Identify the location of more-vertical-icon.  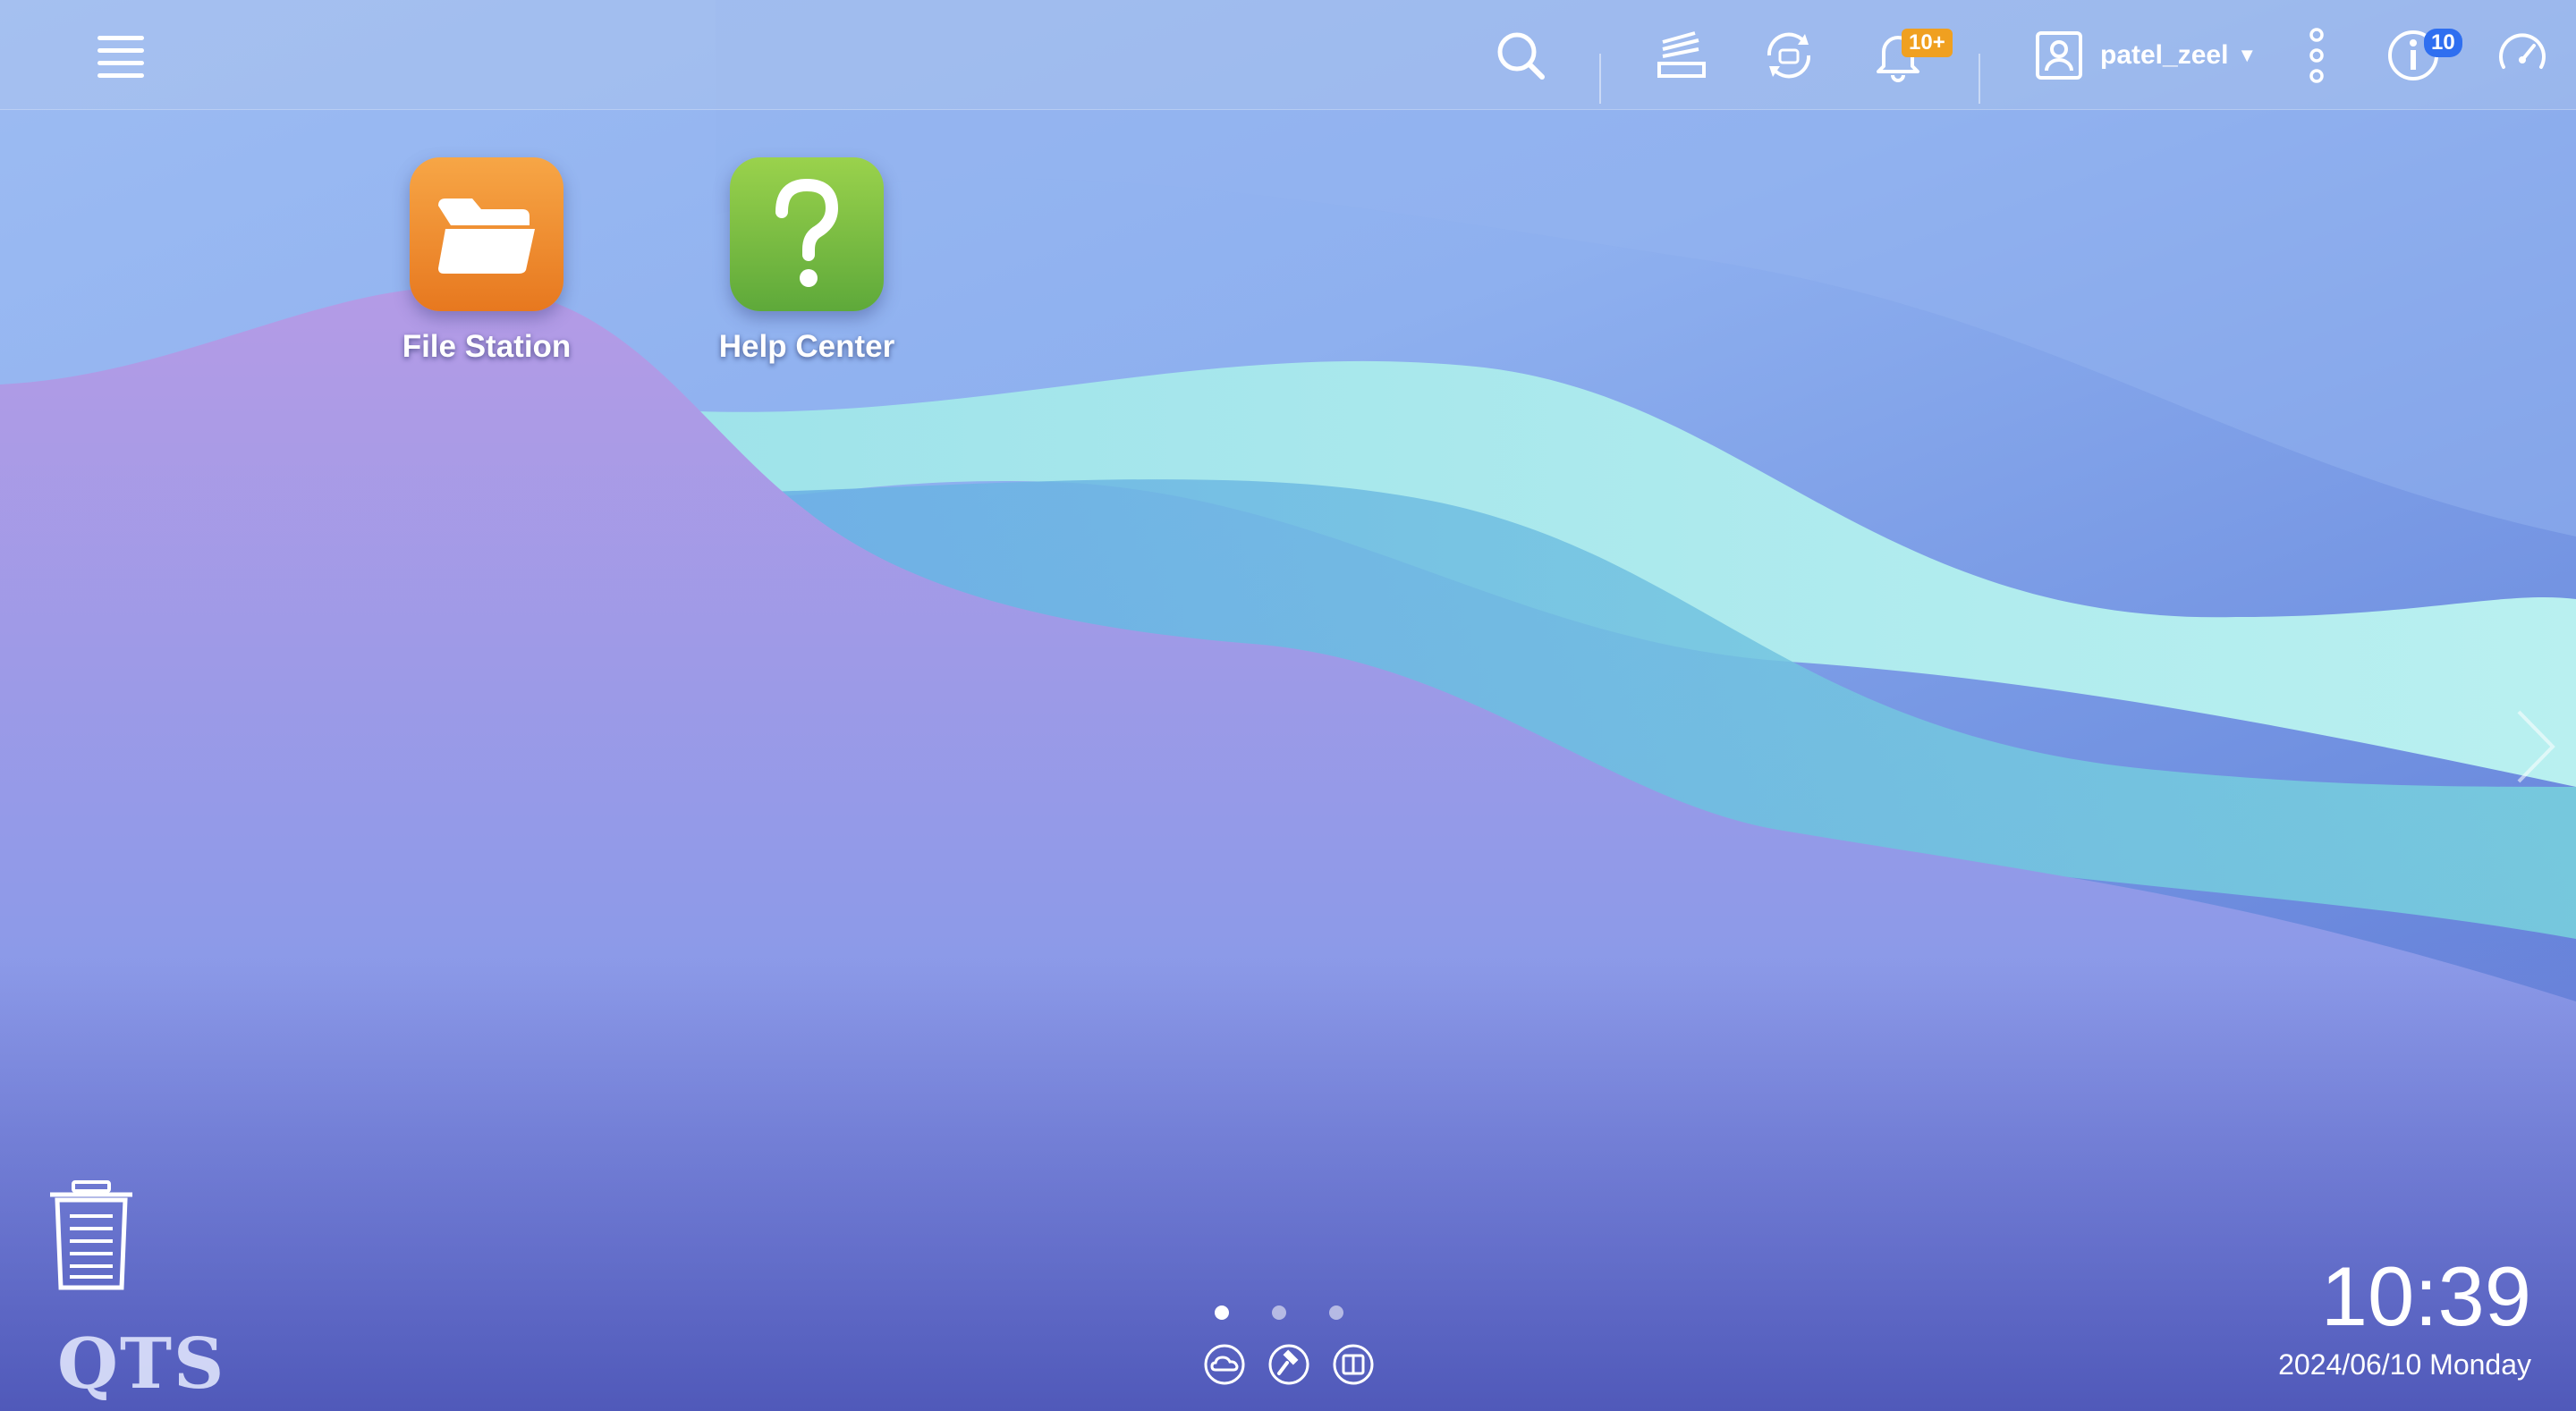
(2316, 55).